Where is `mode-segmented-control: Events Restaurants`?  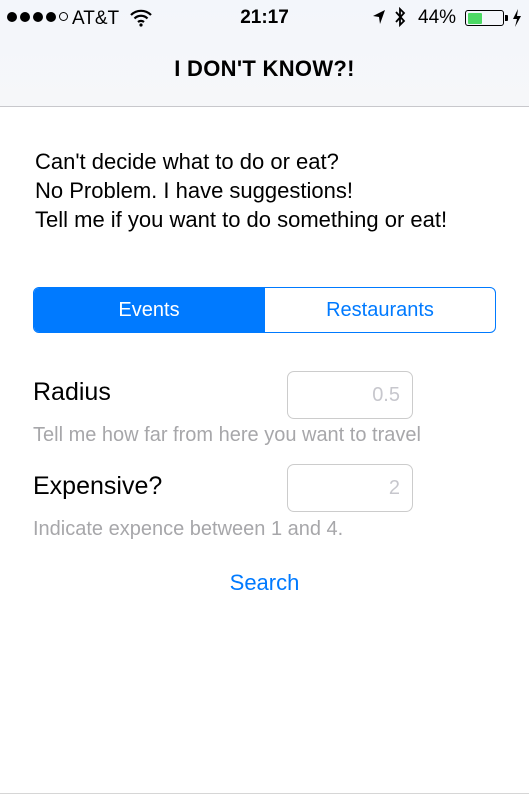
mode-segmented-control: Events Restaurants is located at coordinates (264, 310).